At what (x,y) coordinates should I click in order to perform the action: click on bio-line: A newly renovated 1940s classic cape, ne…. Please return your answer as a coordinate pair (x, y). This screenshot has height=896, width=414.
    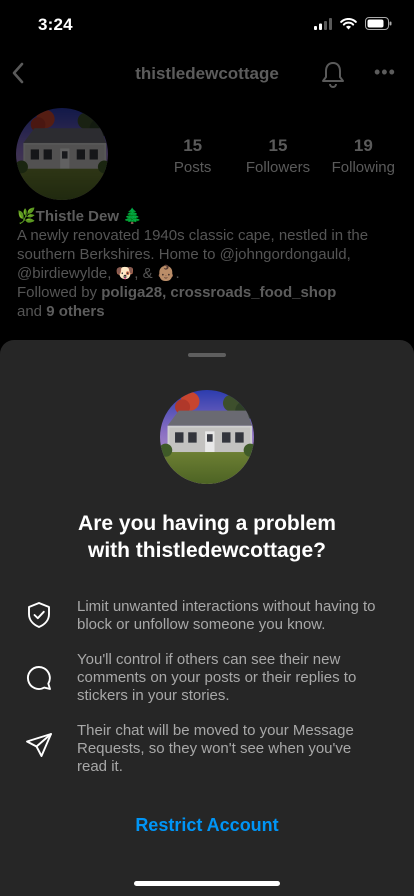
    Looking at the image, I should click on (193, 235).